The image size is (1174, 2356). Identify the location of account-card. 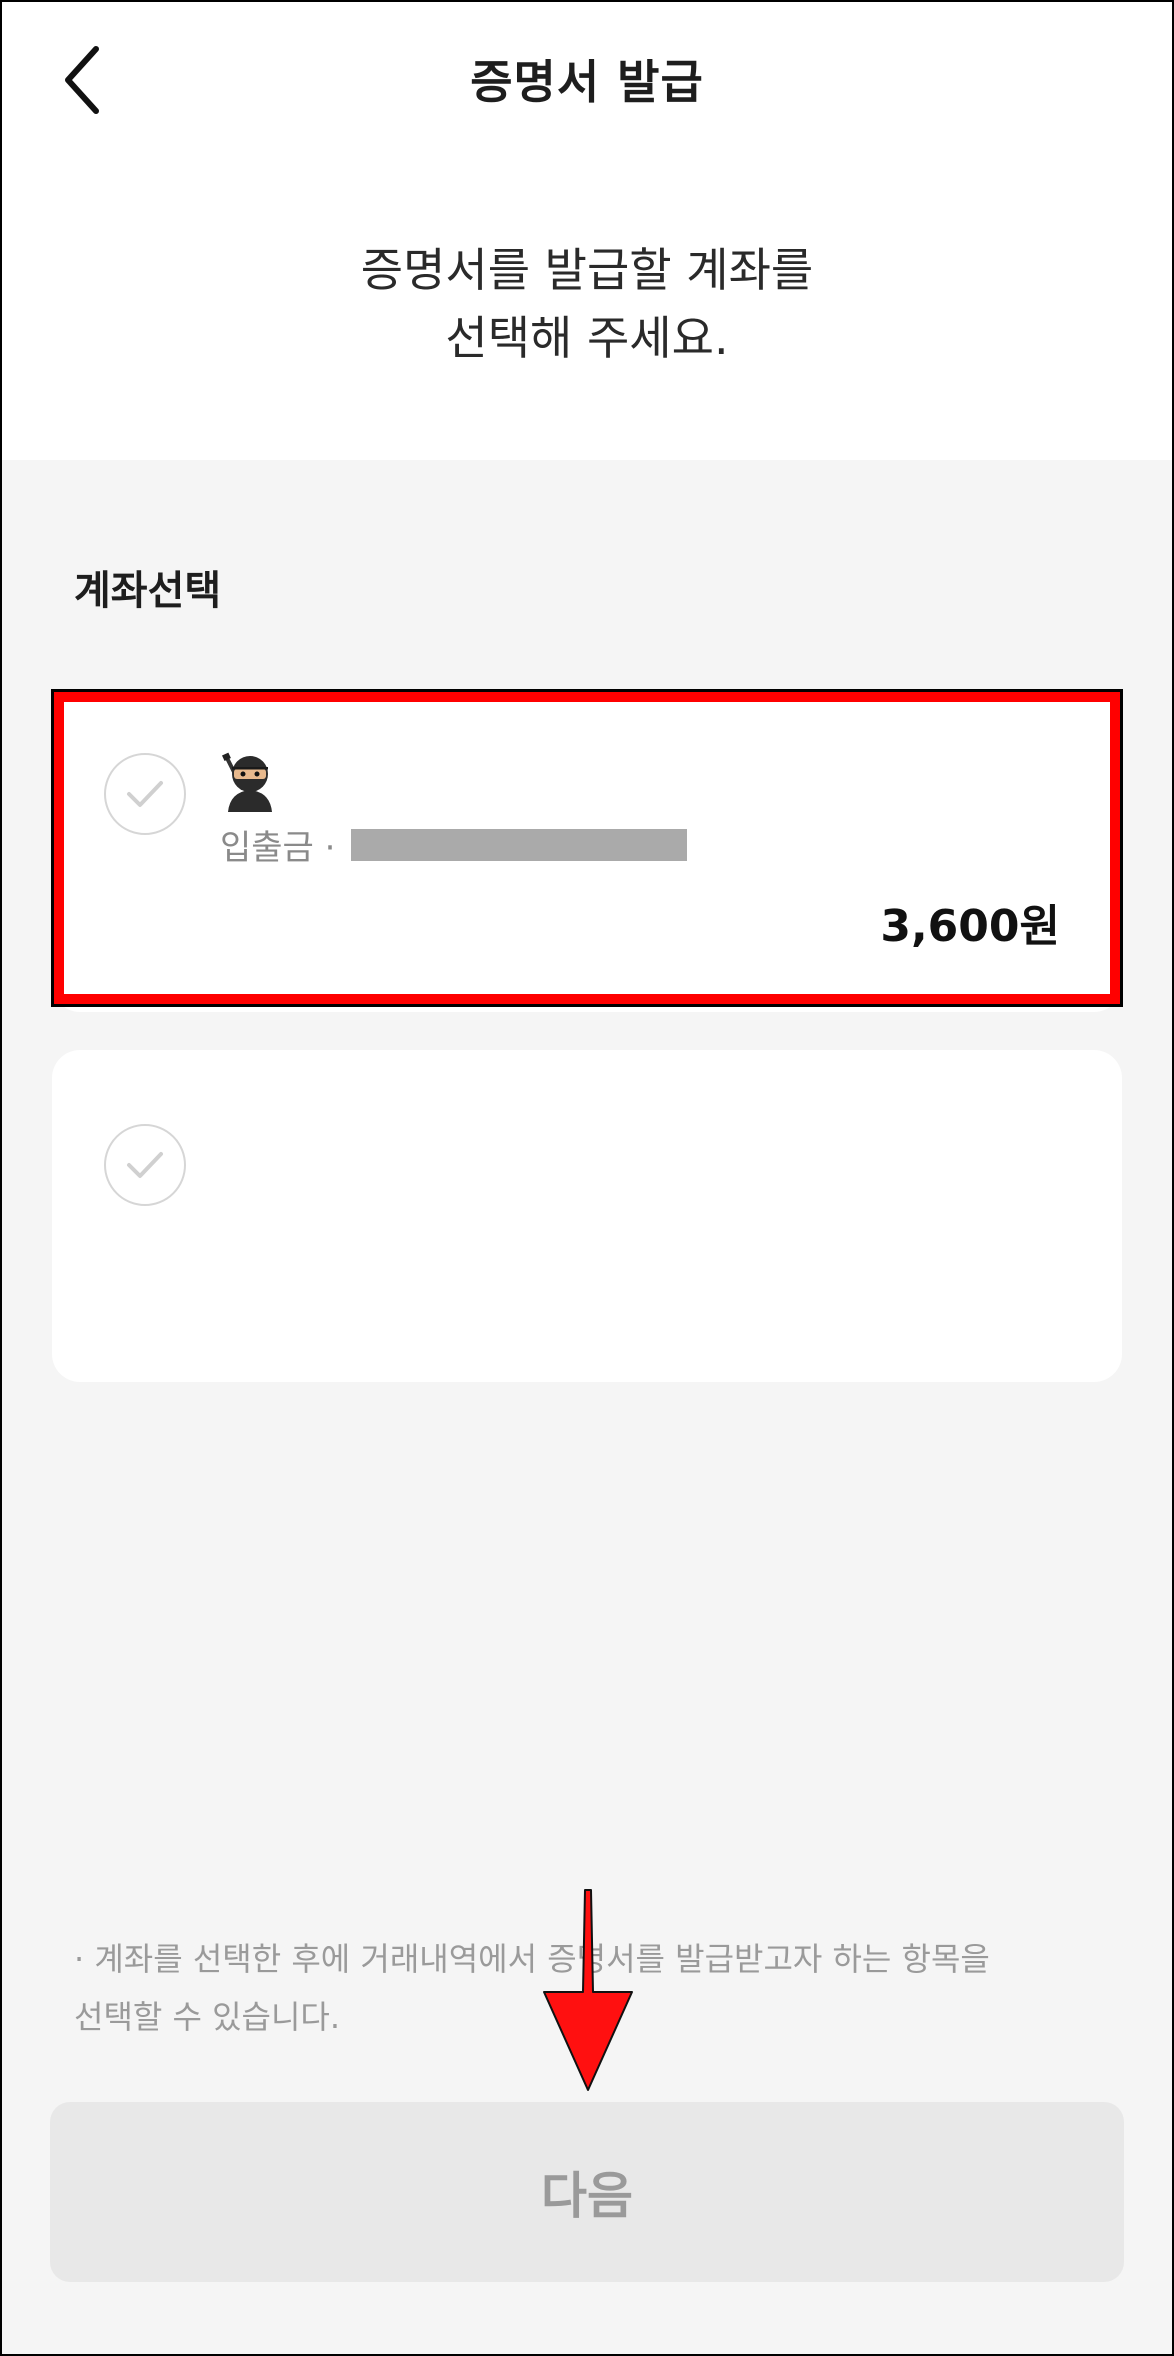
(587, 1216).